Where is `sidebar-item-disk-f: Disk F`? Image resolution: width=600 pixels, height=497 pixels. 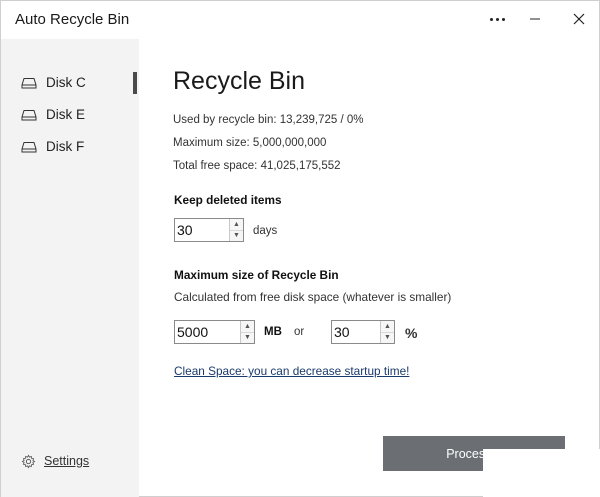
sidebar-item-disk-f: Disk F is located at coordinates (70, 147).